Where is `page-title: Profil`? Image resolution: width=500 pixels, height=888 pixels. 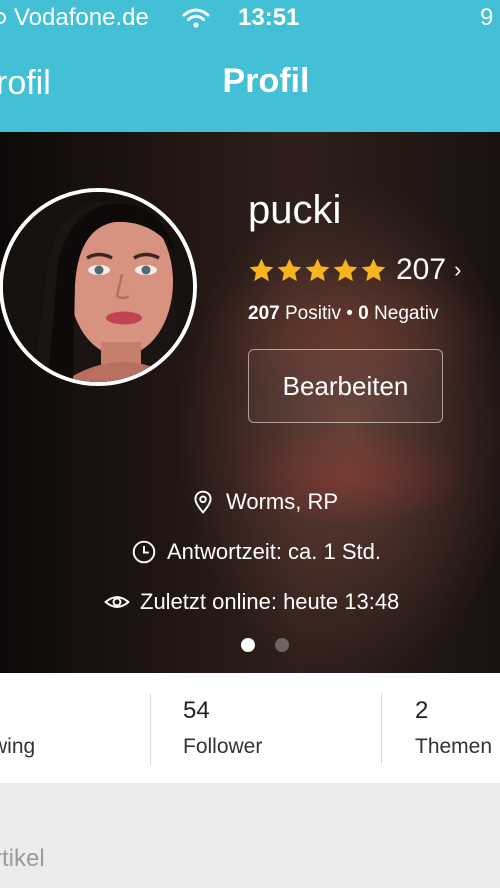 page-title: Profil is located at coordinates (266, 81).